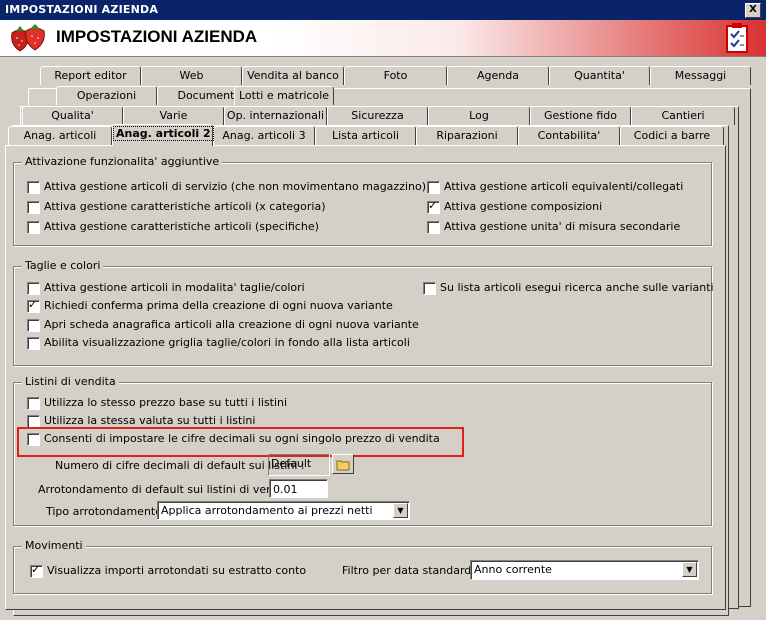 The width and height of the screenshot is (766, 620). What do you see at coordinates (240, 442) in the screenshot?
I see `highlight-box` at bounding box center [240, 442].